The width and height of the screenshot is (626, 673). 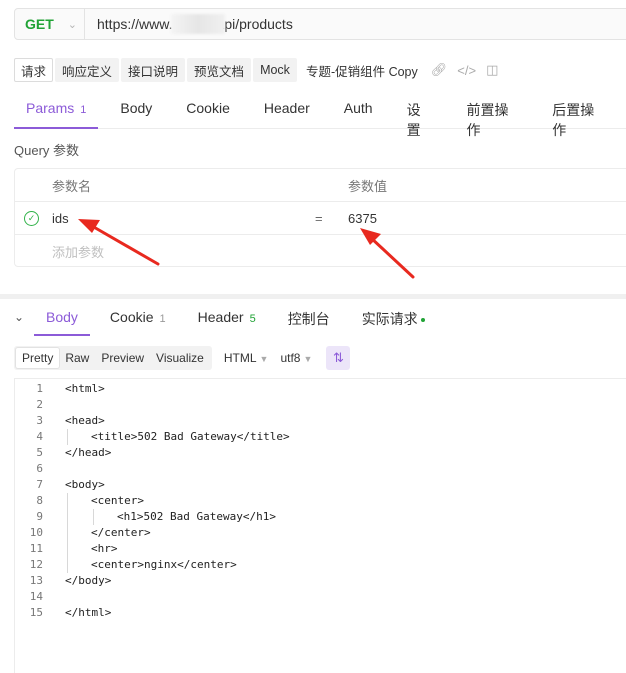 I want to click on link-icon: 🔗︎, so click(x=439, y=70).